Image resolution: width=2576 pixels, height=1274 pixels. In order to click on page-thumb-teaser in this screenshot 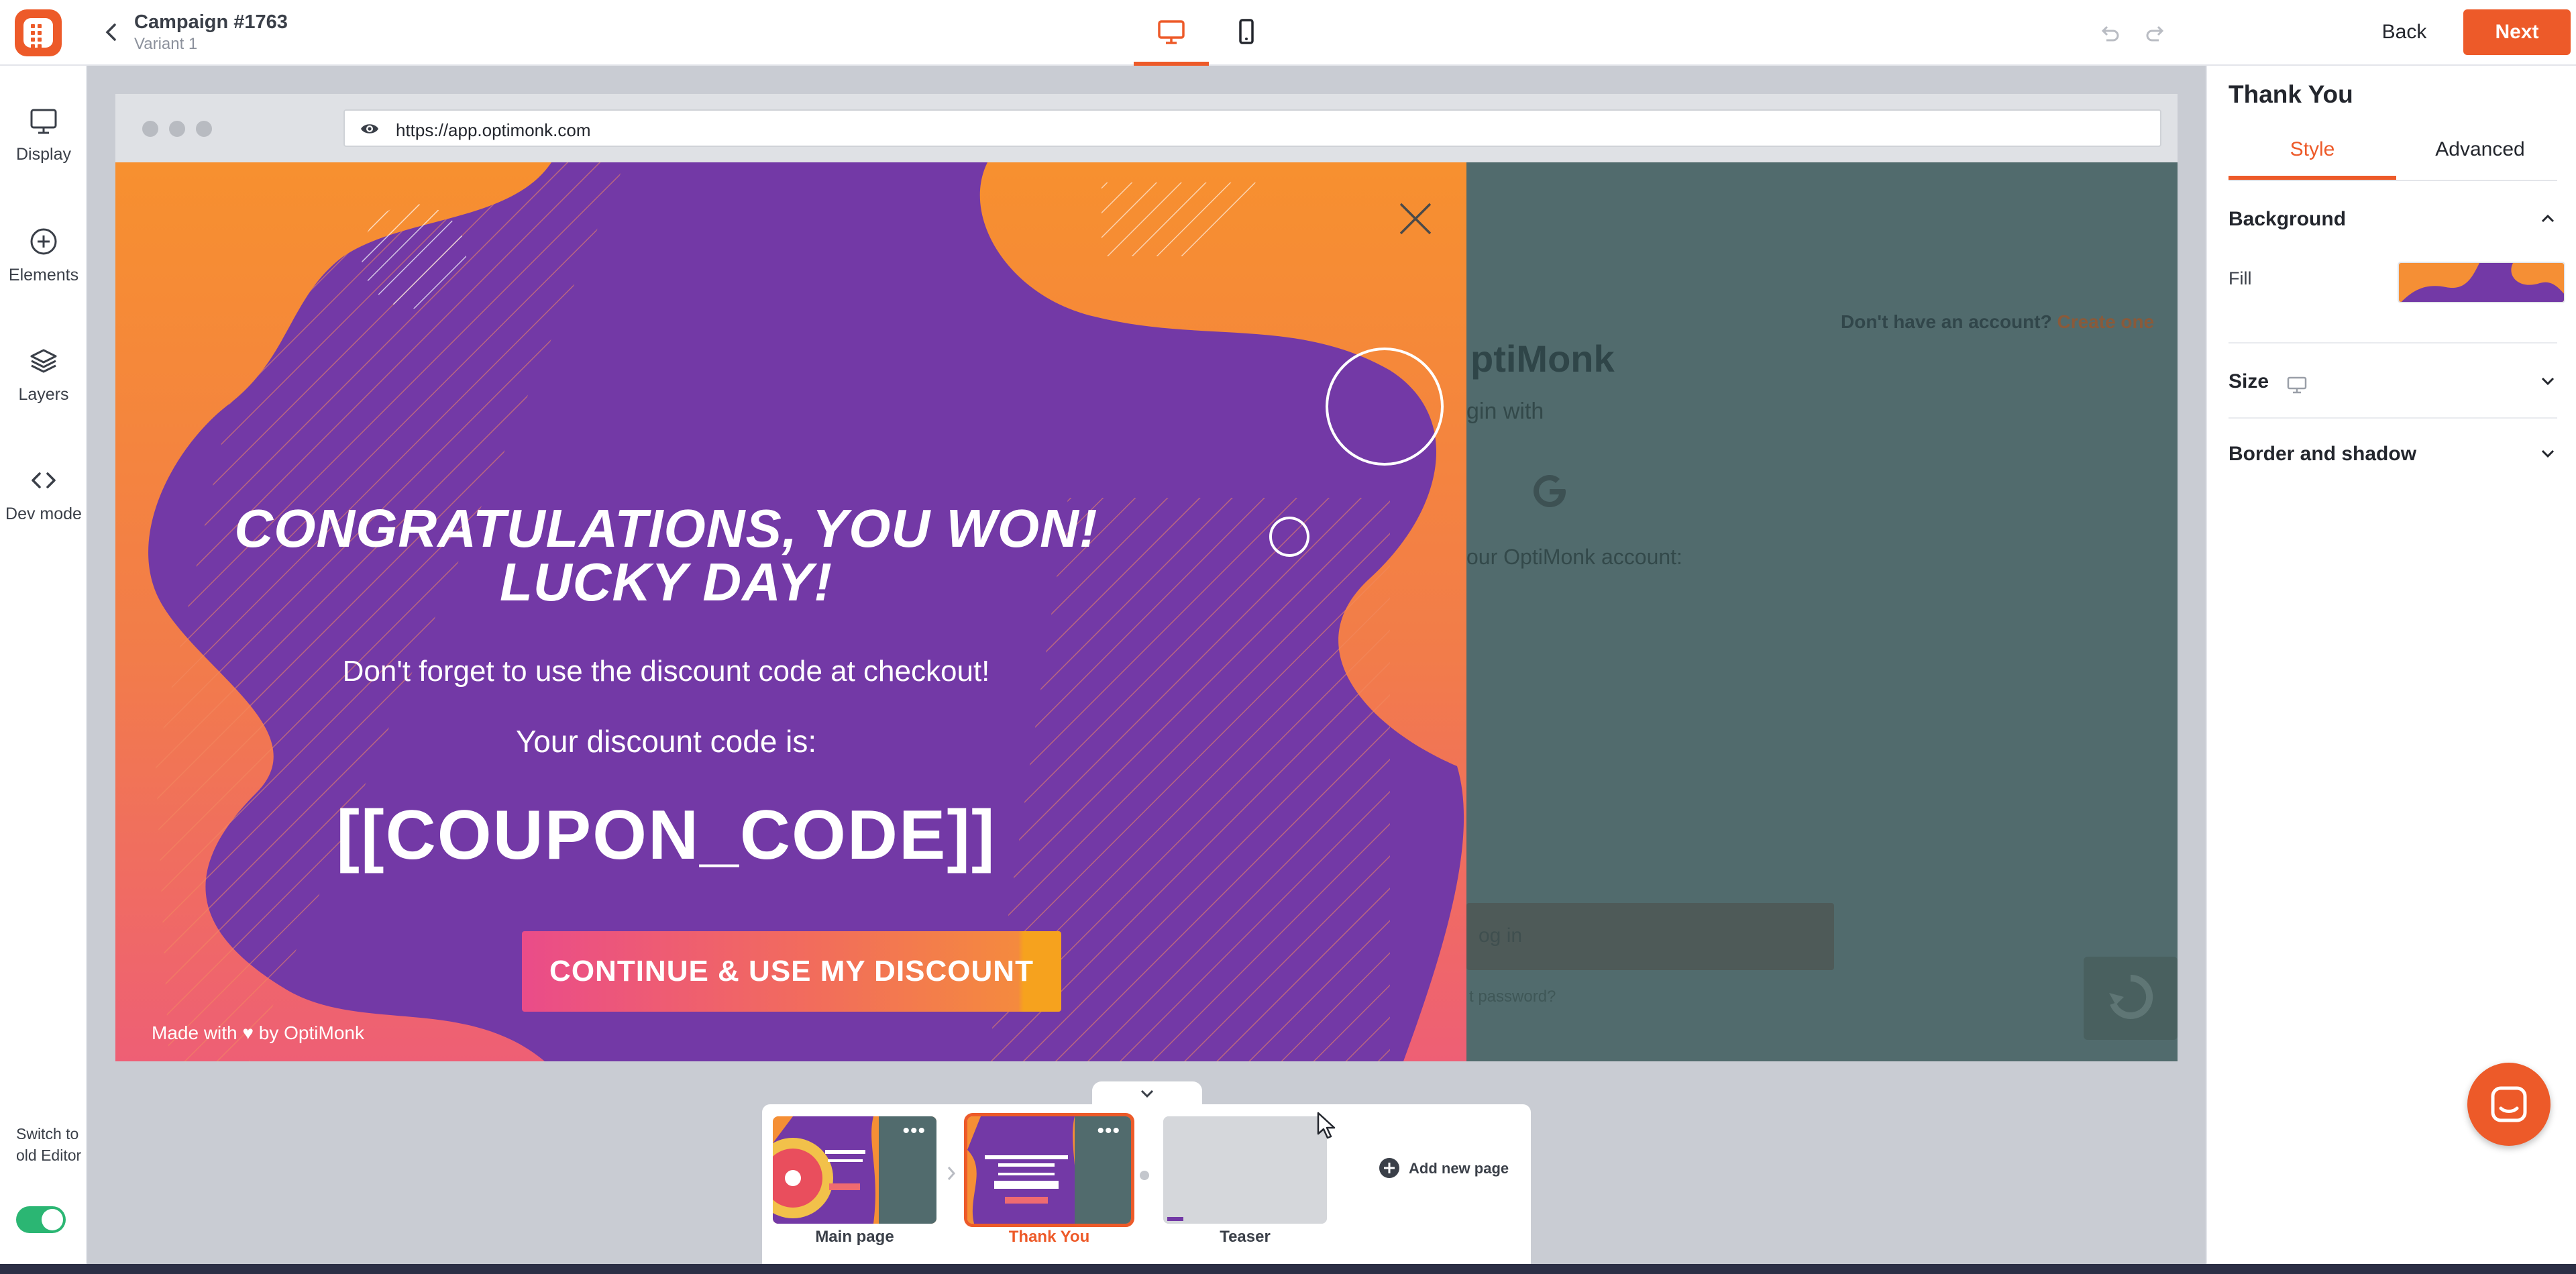, I will do `click(1245, 1170)`.